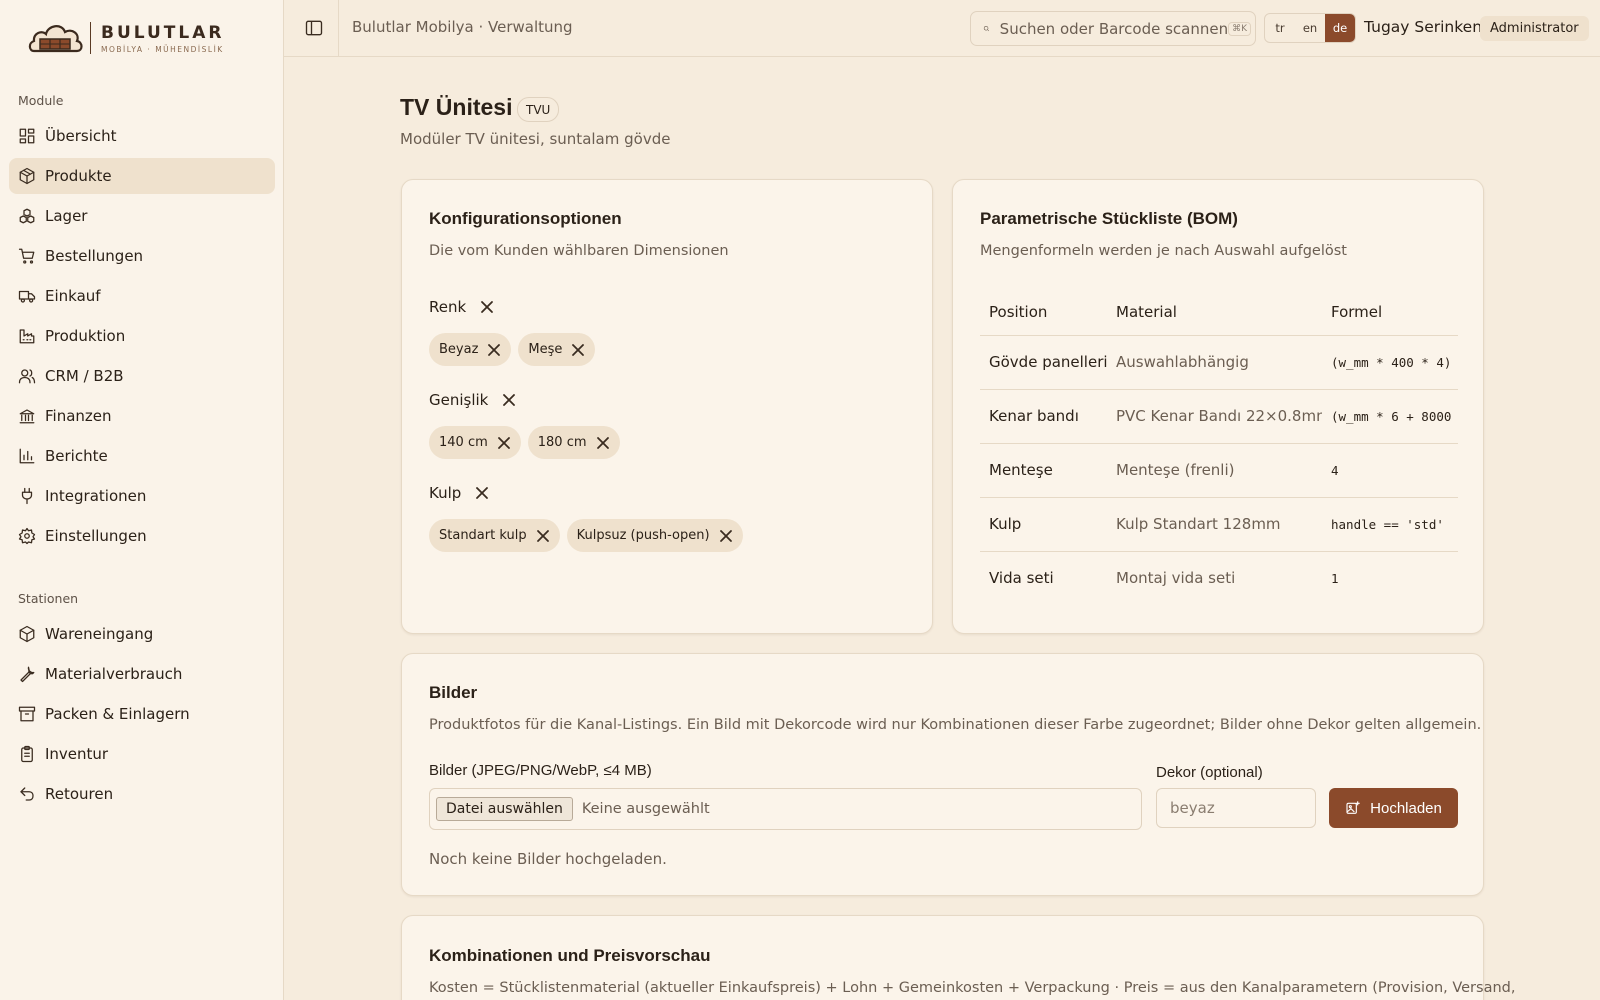 The width and height of the screenshot is (1600, 1000). I want to click on sidebar-item-einkauf: Einkauf, so click(142, 296).